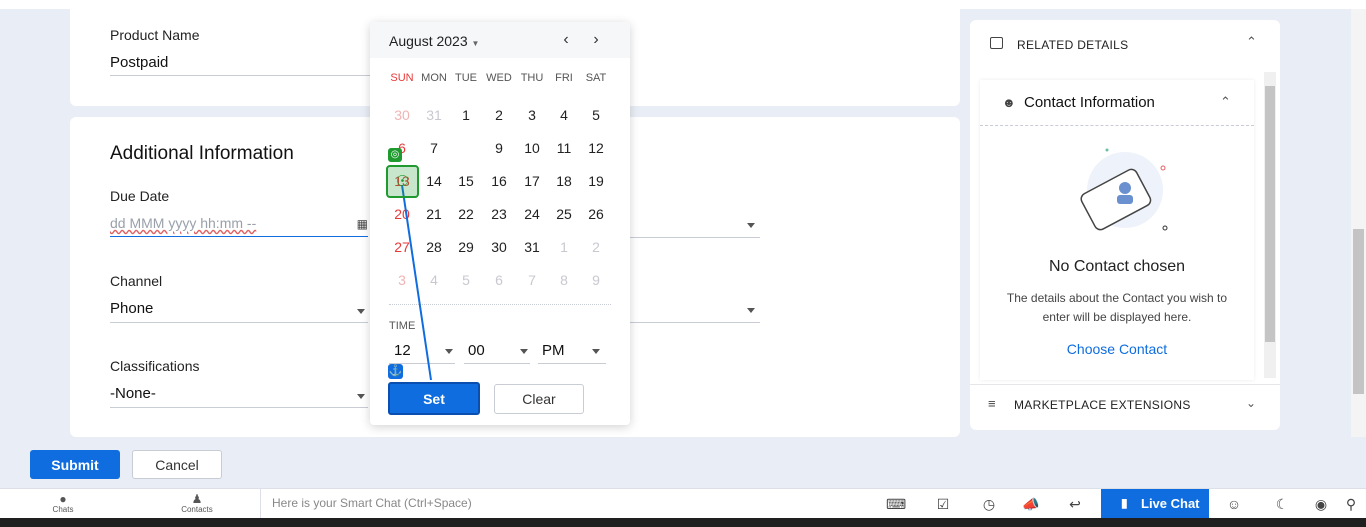 Image resolution: width=1366 pixels, height=527 pixels. Describe the element at coordinates (1321, 504) in the screenshot. I see `notification-icon: ◉` at that location.